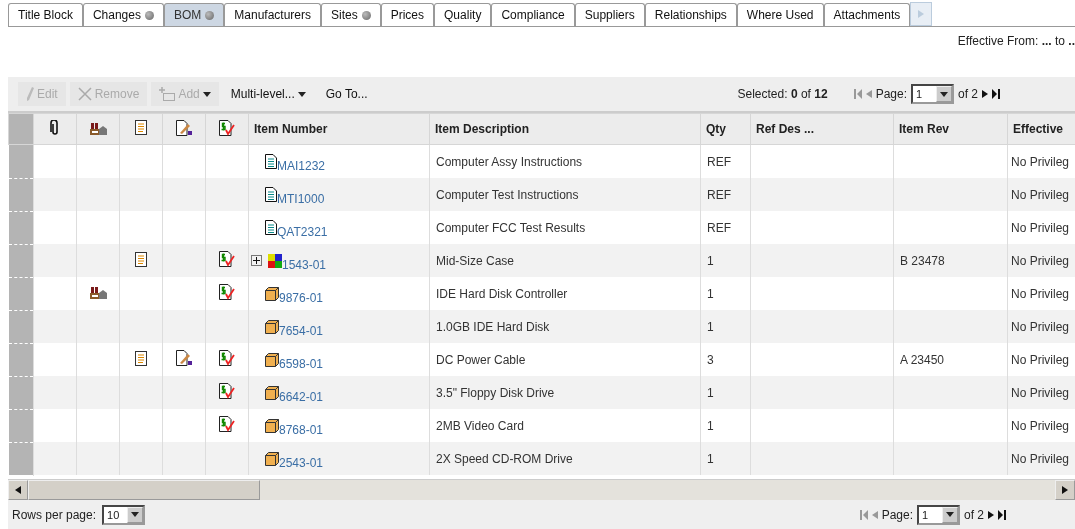  Describe the element at coordinates (275, 260) in the screenshot. I see `colored-squares-icon` at that location.